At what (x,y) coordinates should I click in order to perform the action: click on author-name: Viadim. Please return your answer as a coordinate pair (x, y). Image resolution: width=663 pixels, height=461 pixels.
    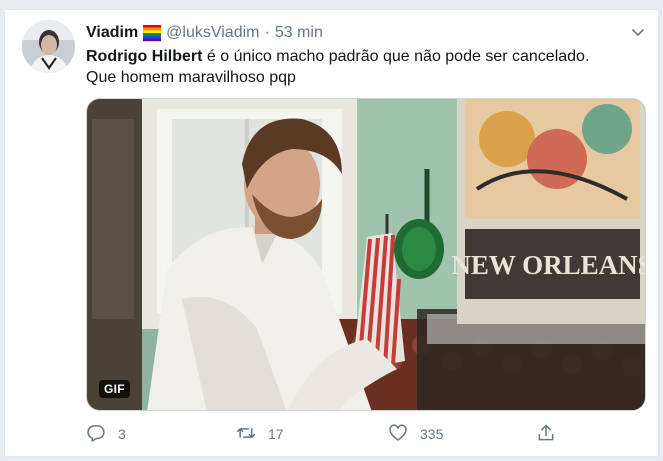
    Looking at the image, I should click on (112, 33).